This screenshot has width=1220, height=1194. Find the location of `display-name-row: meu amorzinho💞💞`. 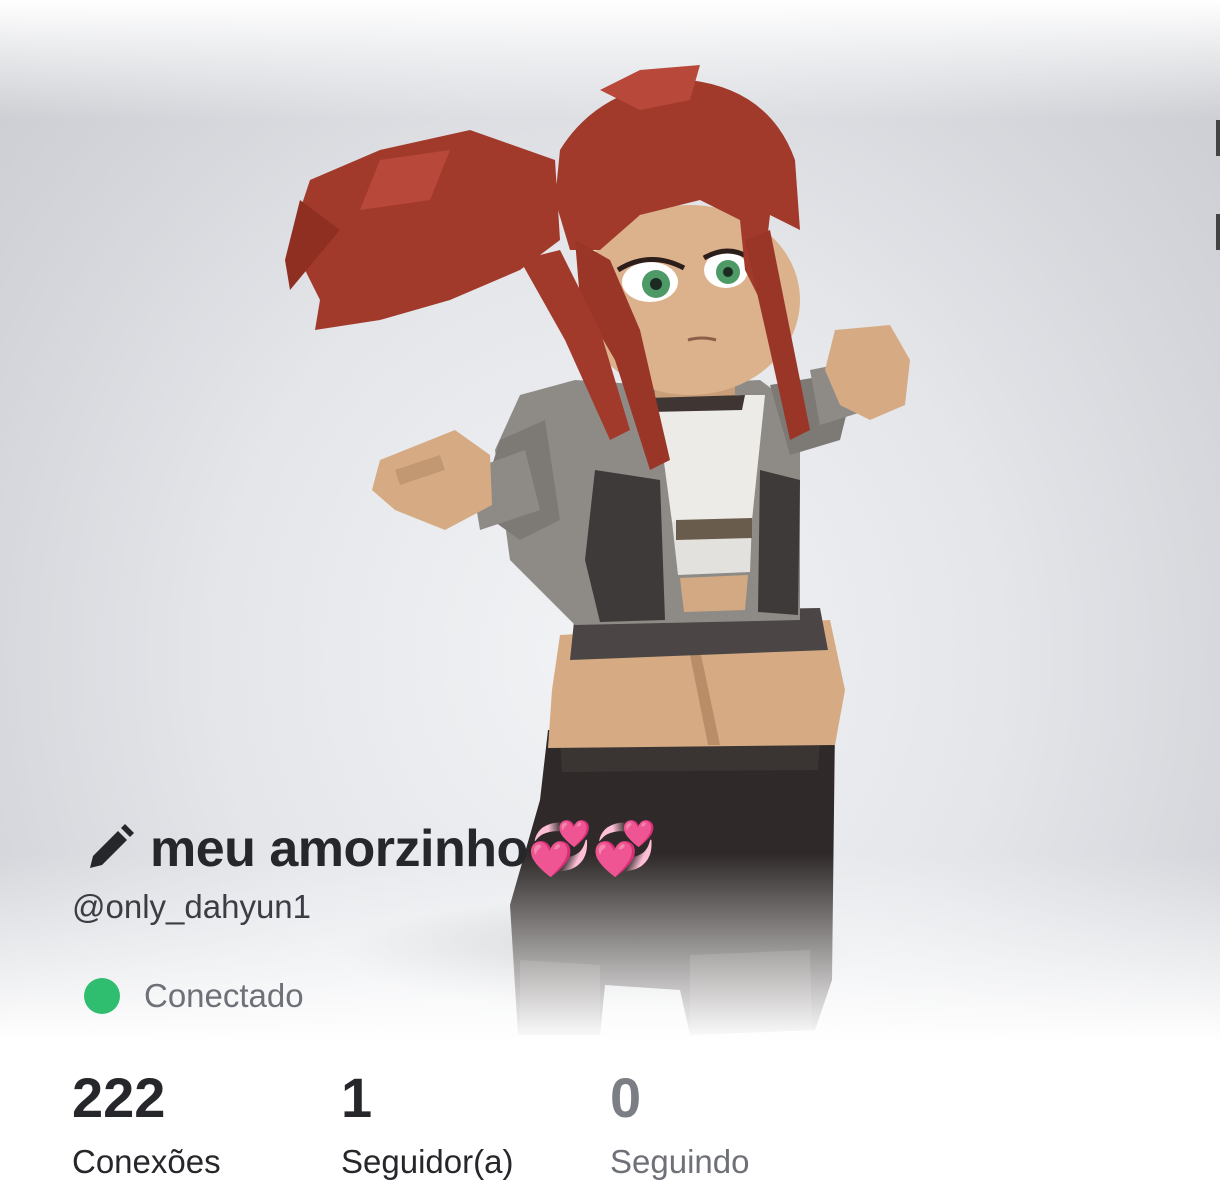

display-name-row: meu amorzinho💞💞 is located at coordinates (370, 848).